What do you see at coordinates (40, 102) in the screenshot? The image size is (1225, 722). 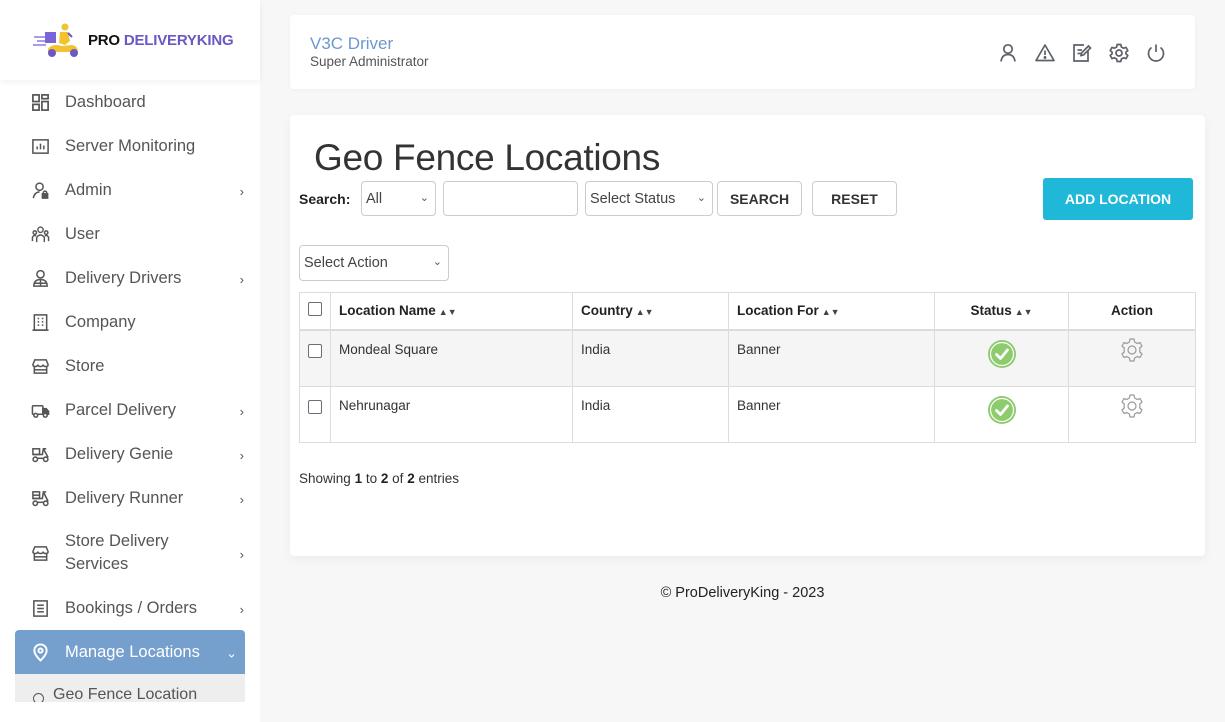 I see `dashboard-icon` at bounding box center [40, 102].